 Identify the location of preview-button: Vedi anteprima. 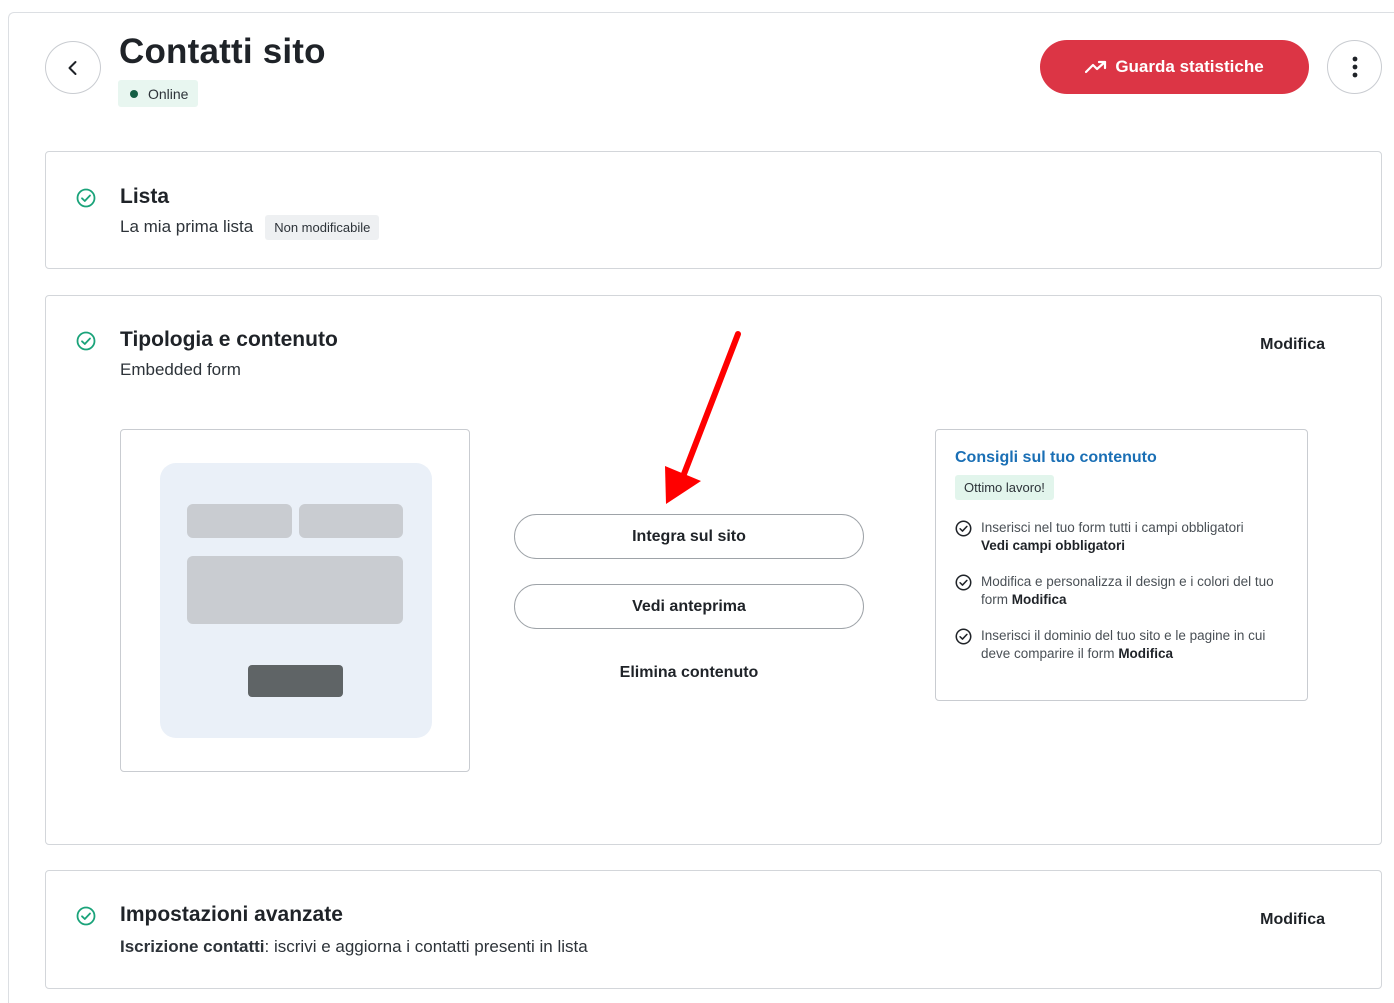
(689, 606).